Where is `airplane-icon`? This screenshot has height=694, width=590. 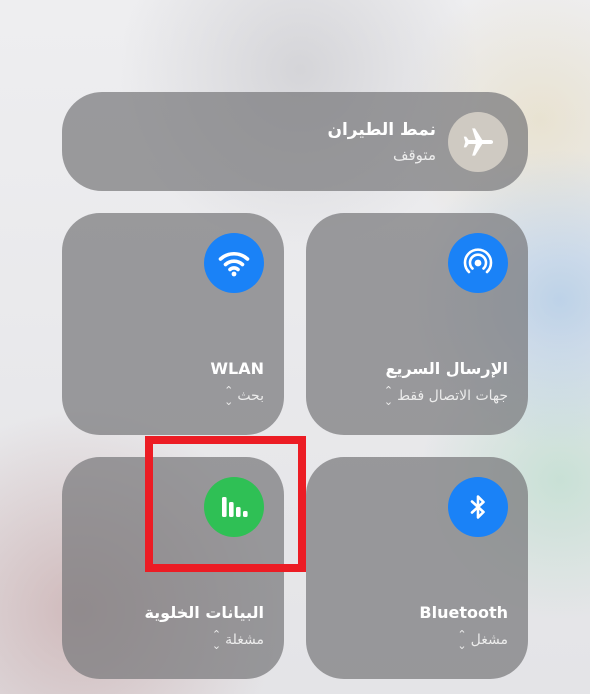 airplane-icon is located at coordinates (478, 142).